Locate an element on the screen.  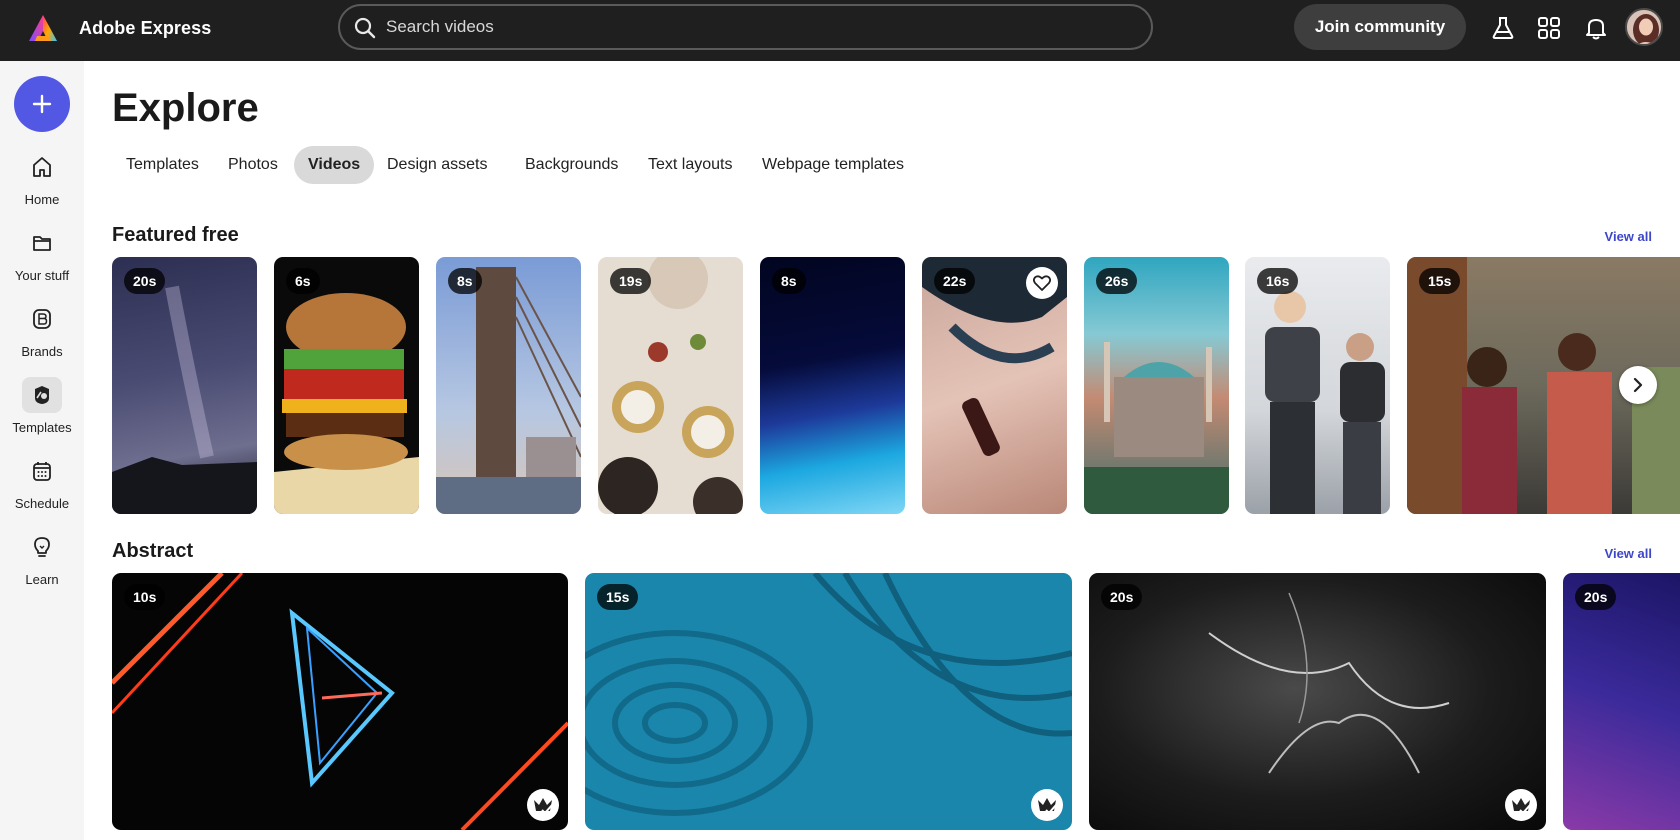
create-new-button is located at coordinates (42, 104).